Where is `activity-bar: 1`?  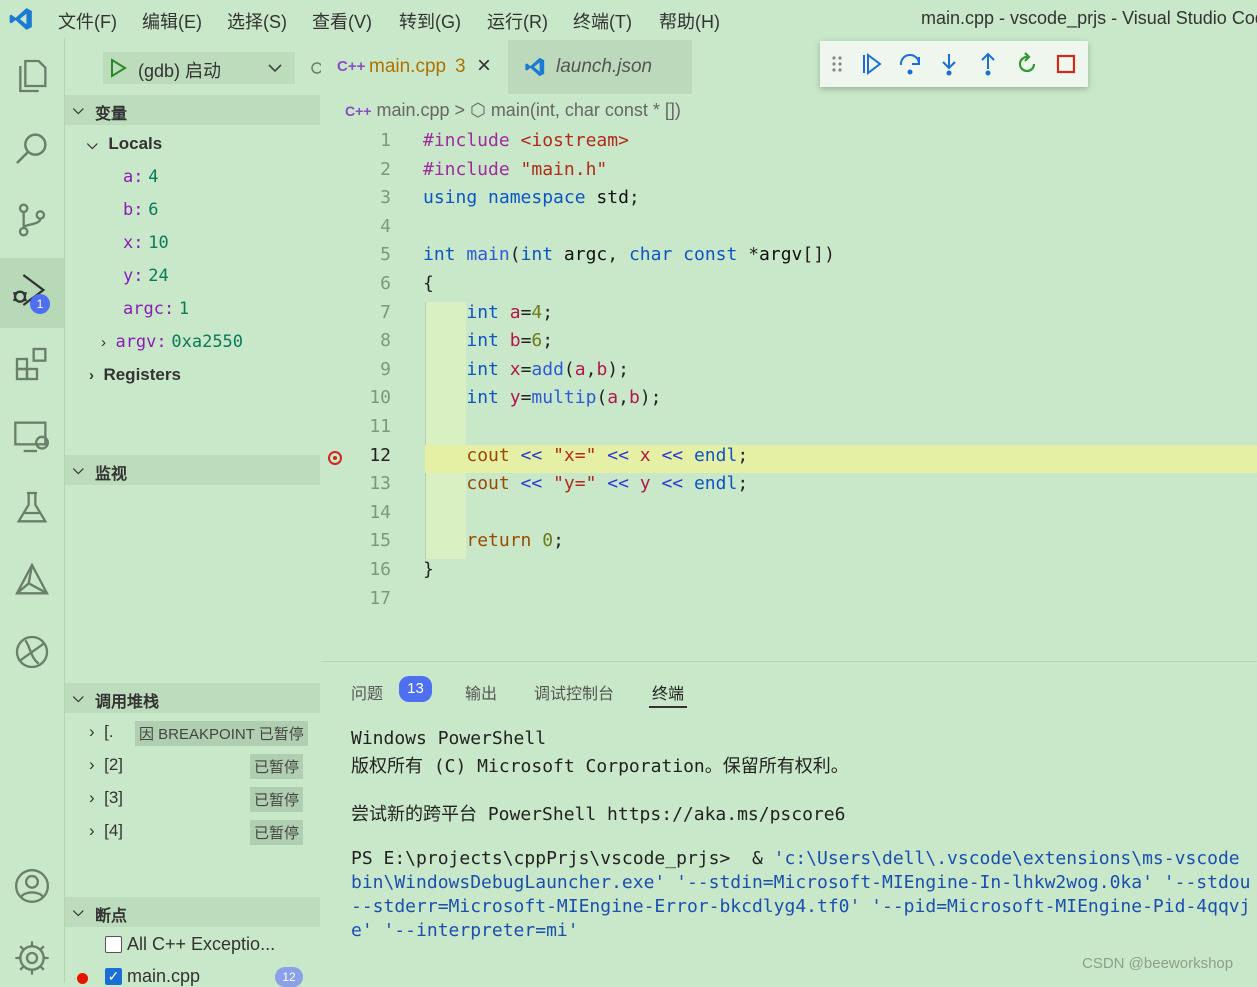
activity-bar: 1 is located at coordinates (32, 510).